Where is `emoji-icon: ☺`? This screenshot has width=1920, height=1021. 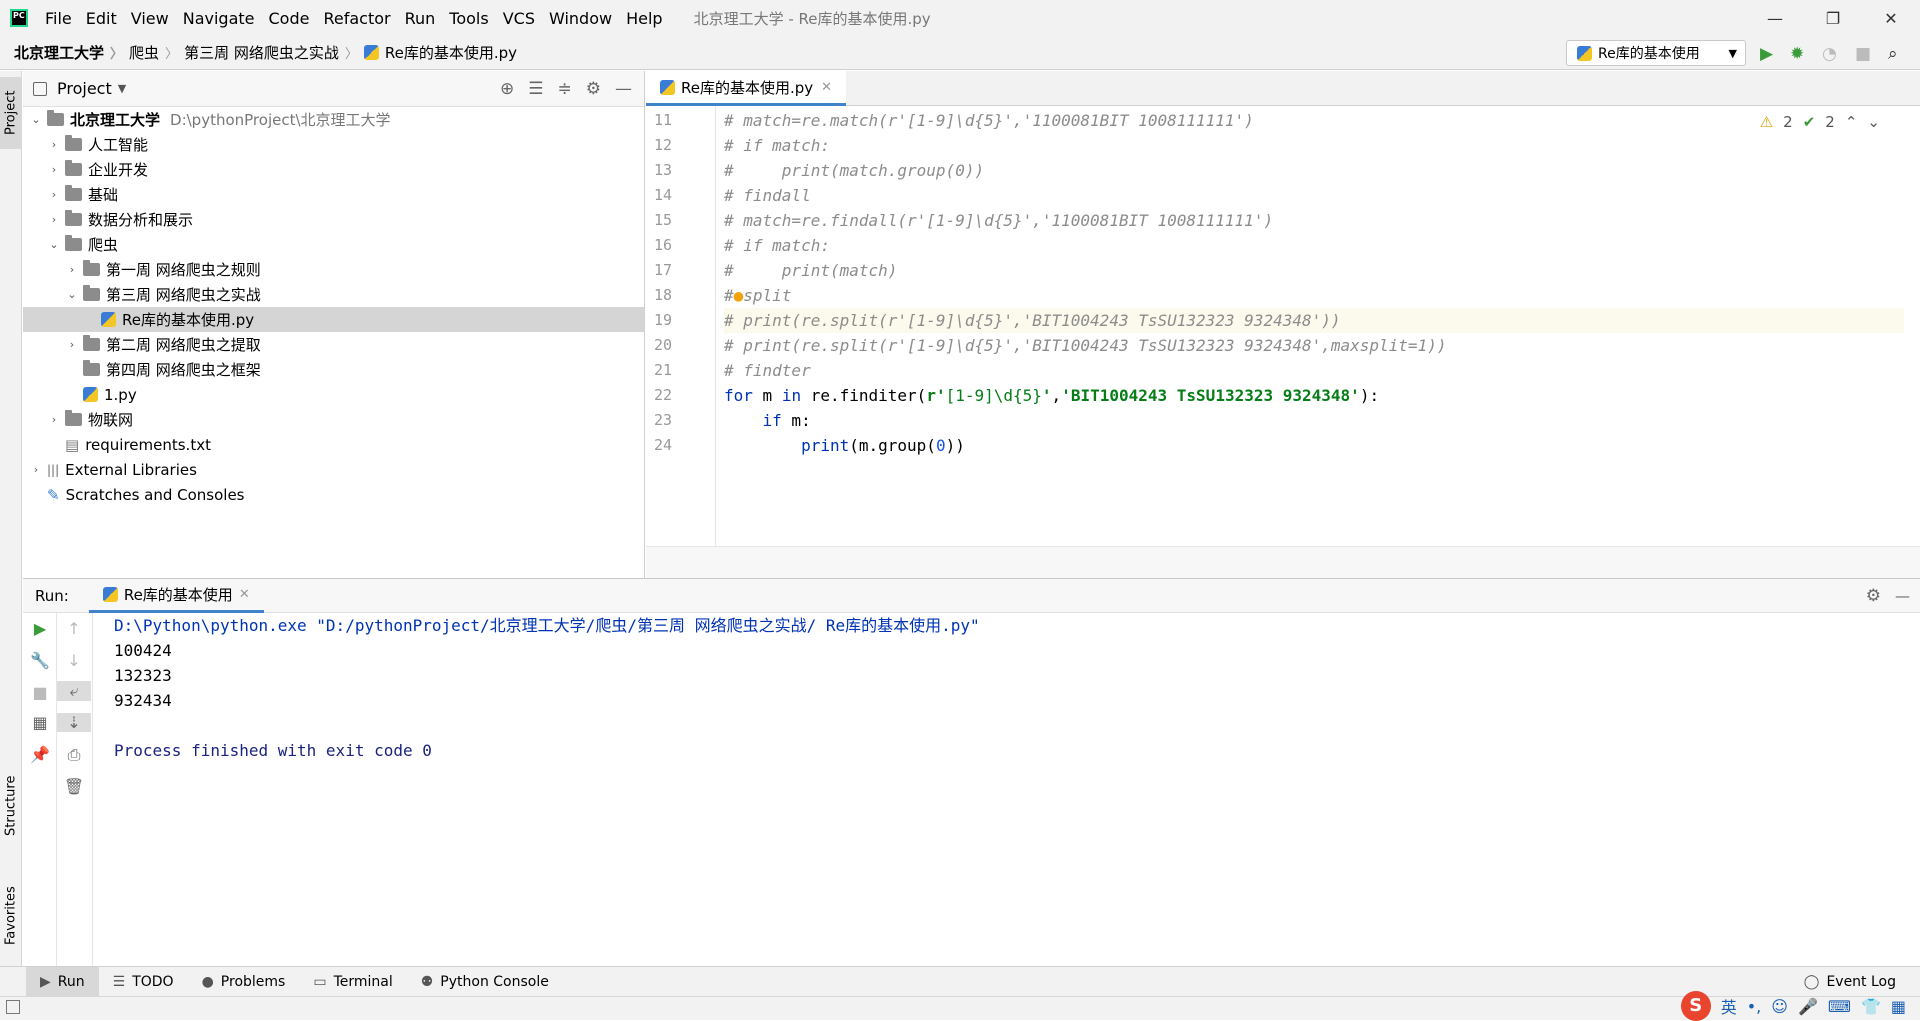 emoji-icon: ☺ is located at coordinates (1779, 1006).